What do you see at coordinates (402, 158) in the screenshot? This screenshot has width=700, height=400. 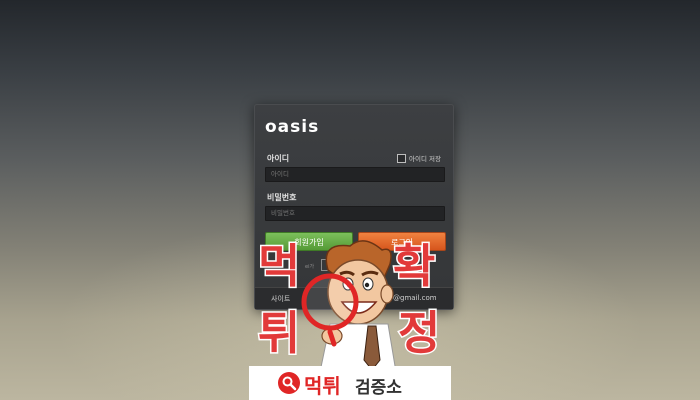 I see `checkbox-icon` at bounding box center [402, 158].